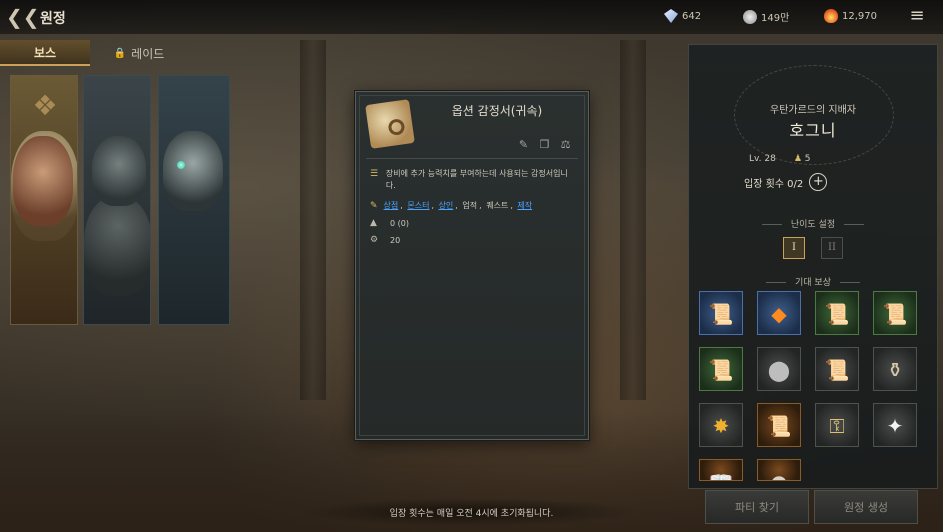 Image resolution: width=943 pixels, height=532 pixels. Describe the element at coordinates (750, 16) in the screenshot. I see `silver-coin-icon` at that location.